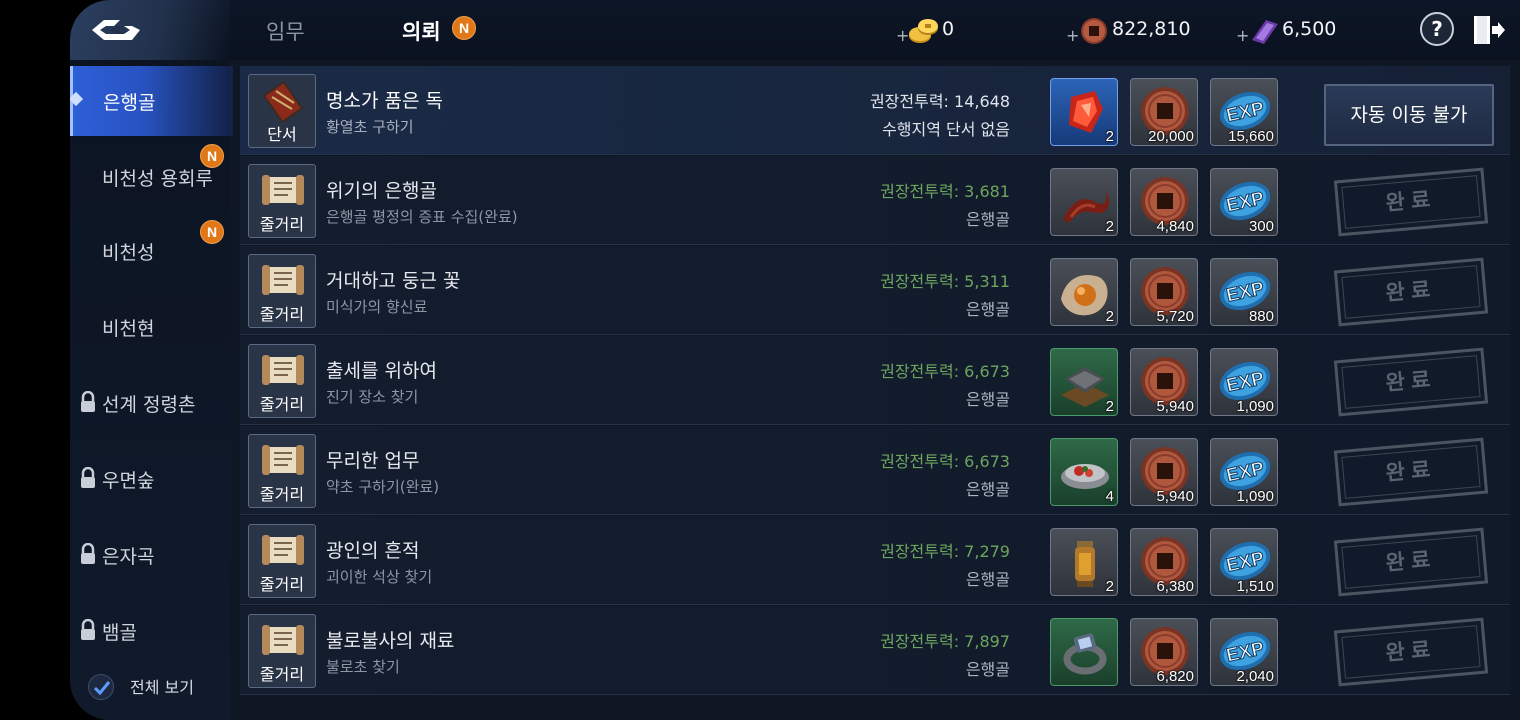 This screenshot has width=1520, height=720. I want to click on quest-title: 거대하고 둥근 꽃, so click(393, 281).